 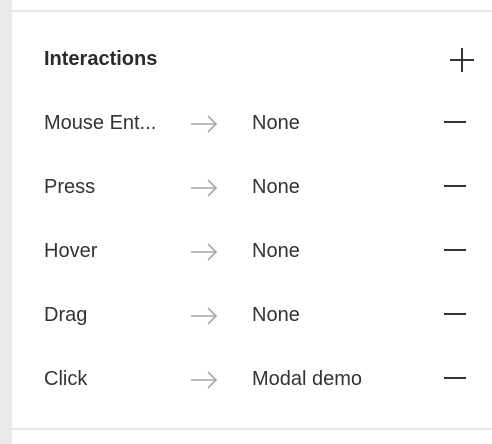 I want to click on interaction-row: Drag None, so click(x=259, y=317).